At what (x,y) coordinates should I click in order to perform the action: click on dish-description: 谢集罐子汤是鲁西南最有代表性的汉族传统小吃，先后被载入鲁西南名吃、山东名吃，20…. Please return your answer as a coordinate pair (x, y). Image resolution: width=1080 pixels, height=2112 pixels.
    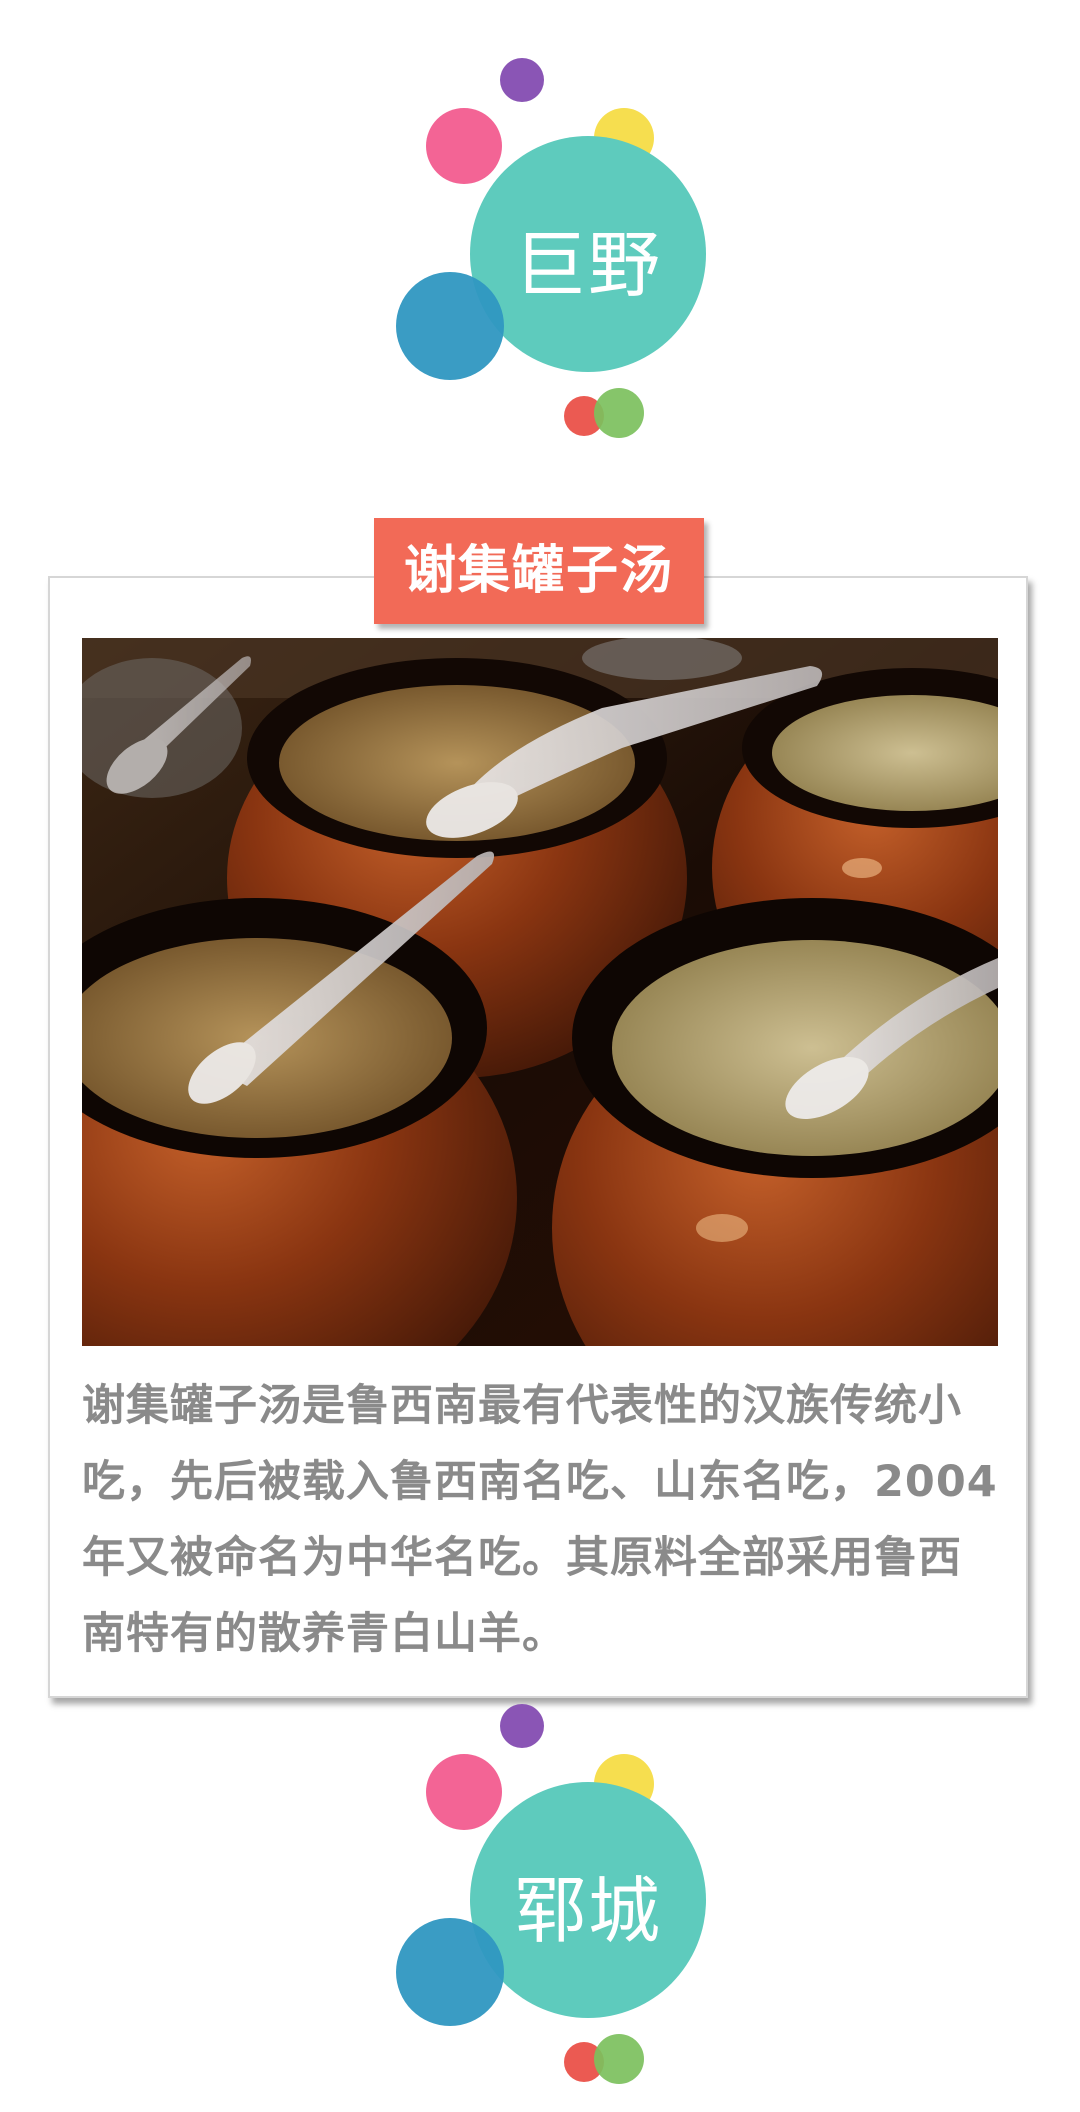
    Looking at the image, I should click on (540, 1520).